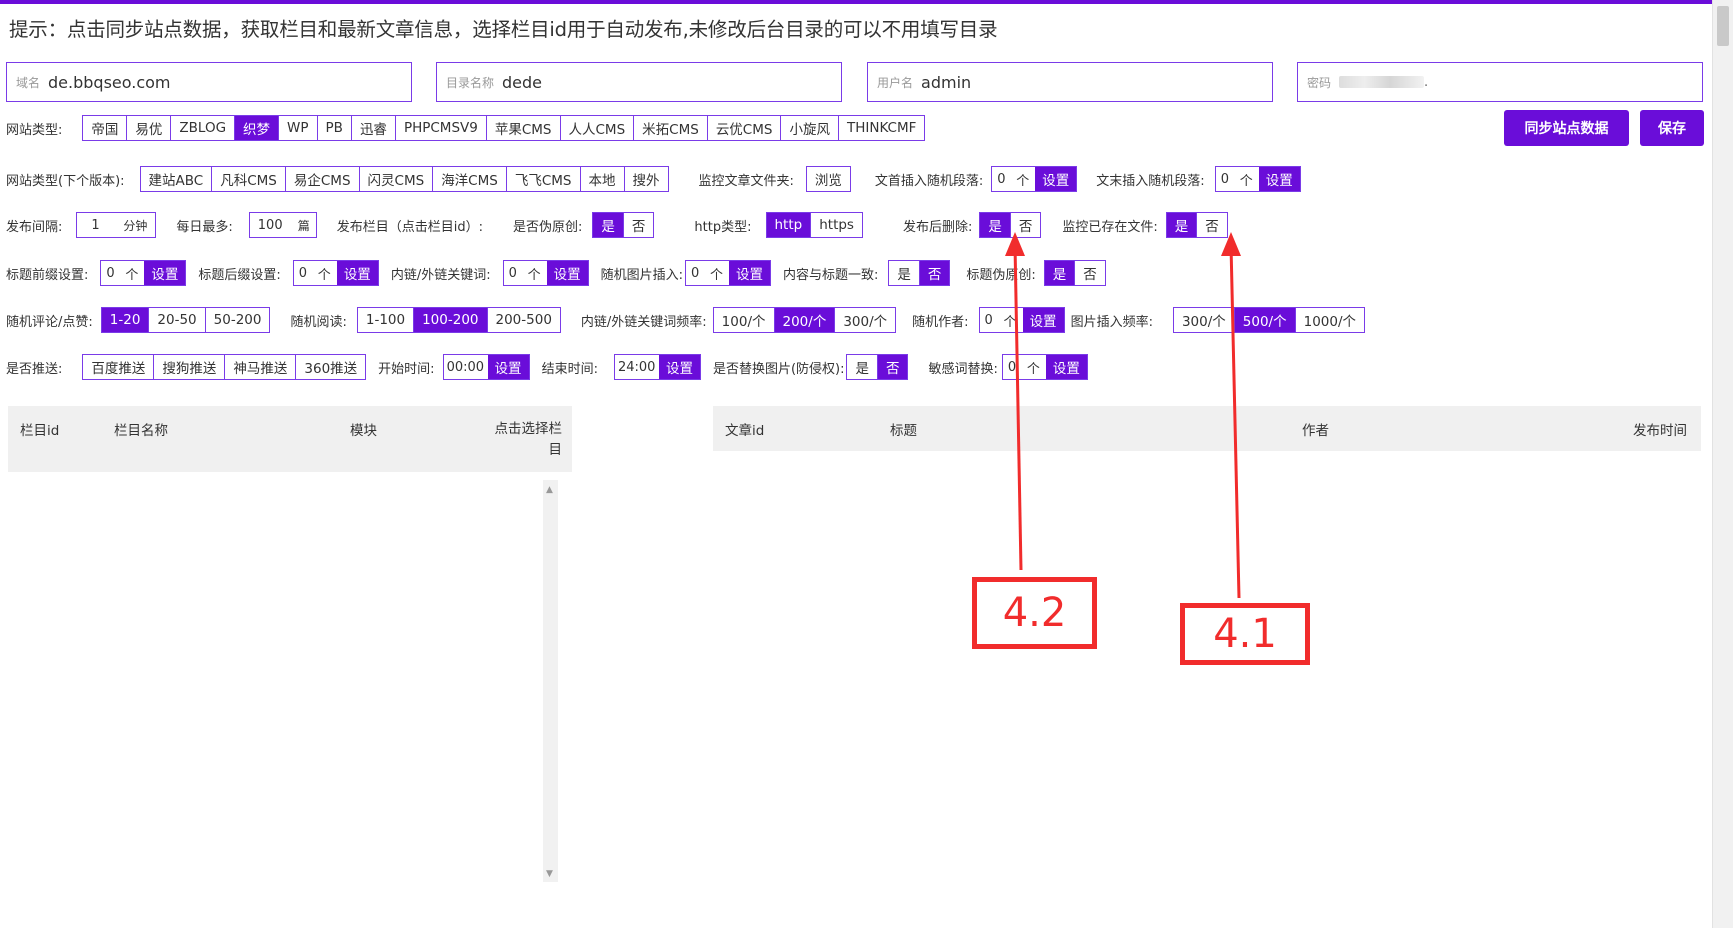  I want to click on daily-max-value: 100, so click(274, 225).